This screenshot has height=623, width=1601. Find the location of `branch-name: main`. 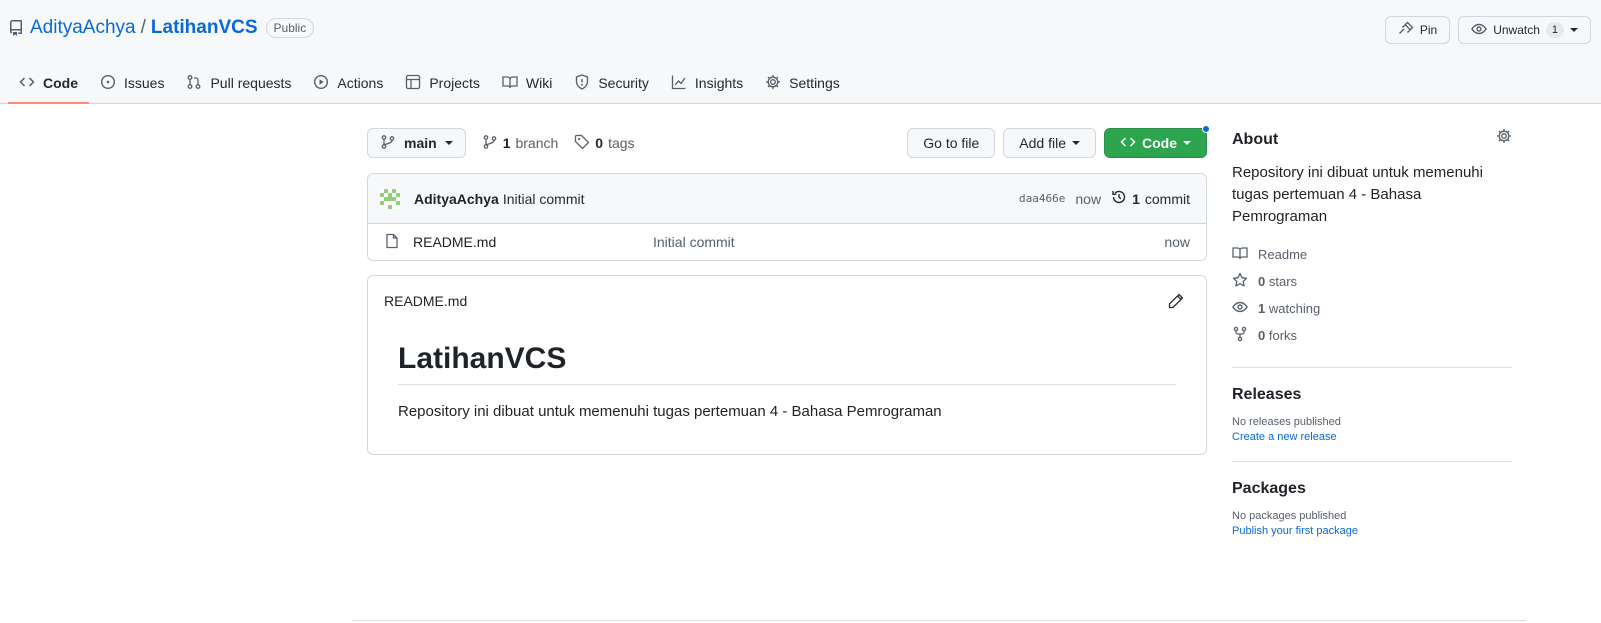

branch-name: main is located at coordinates (420, 143).